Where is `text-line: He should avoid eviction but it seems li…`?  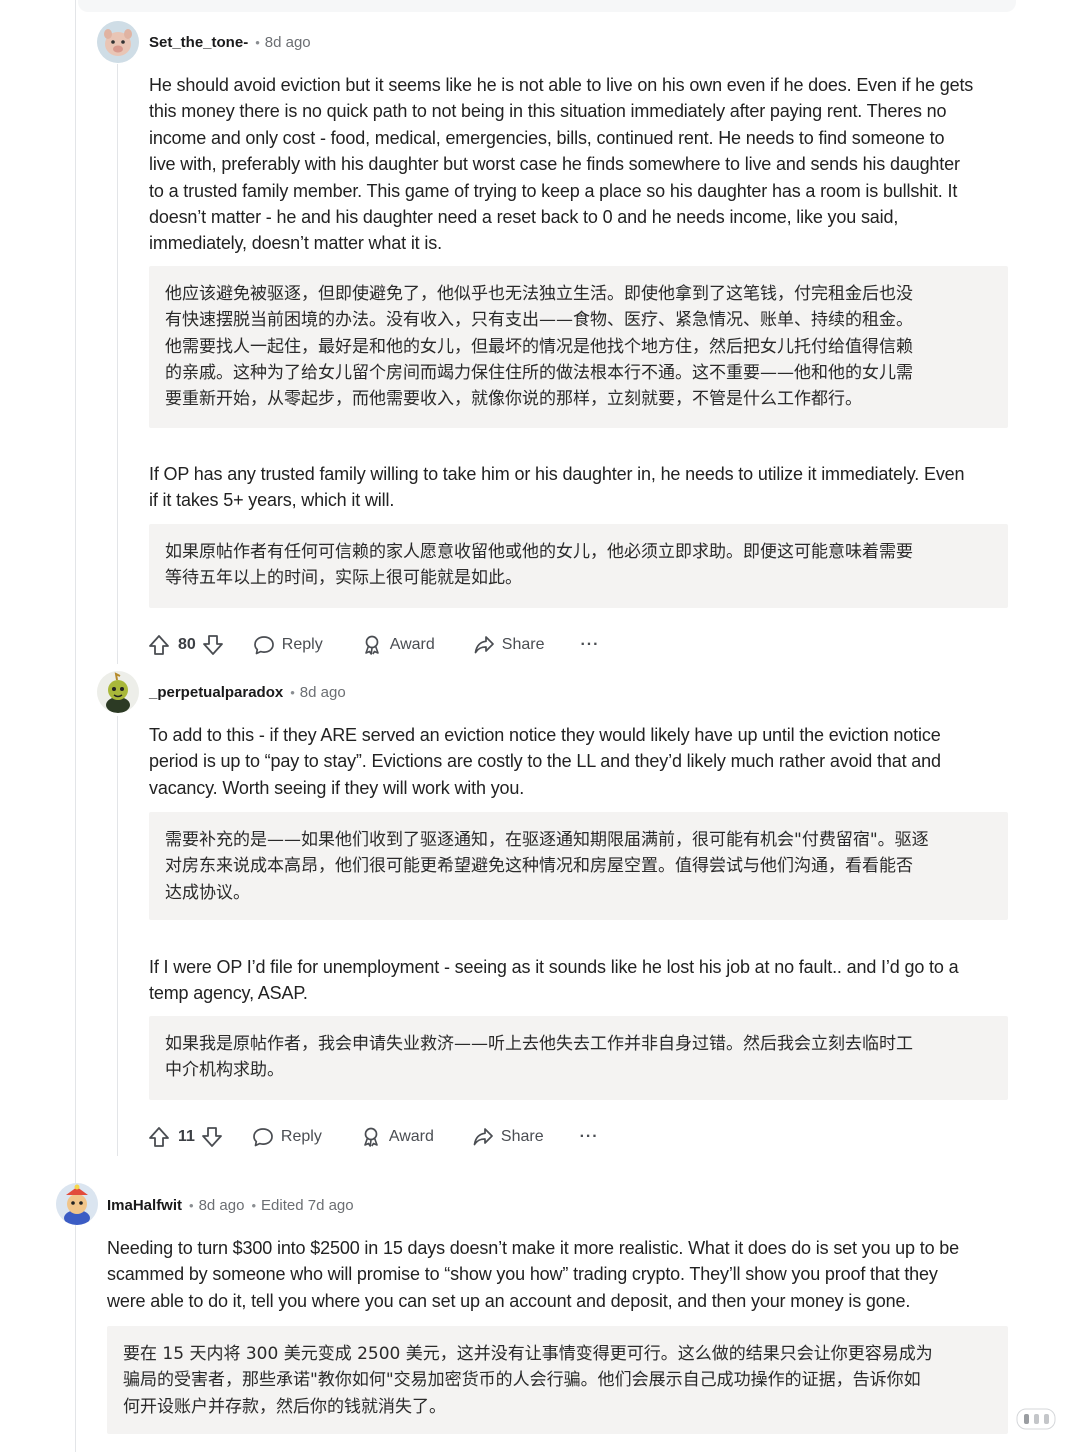
text-line: He should avoid eviction but it seems li… is located at coordinates (561, 85).